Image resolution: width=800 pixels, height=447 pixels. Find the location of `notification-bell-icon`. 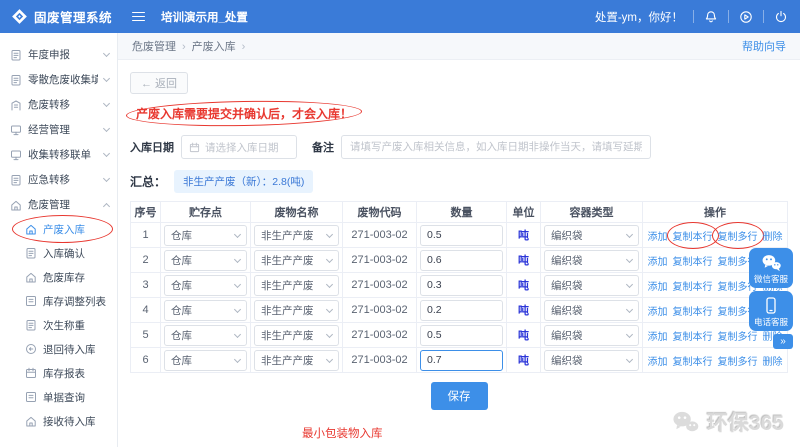

notification-bell-icon is located at coordinates (711, 17).